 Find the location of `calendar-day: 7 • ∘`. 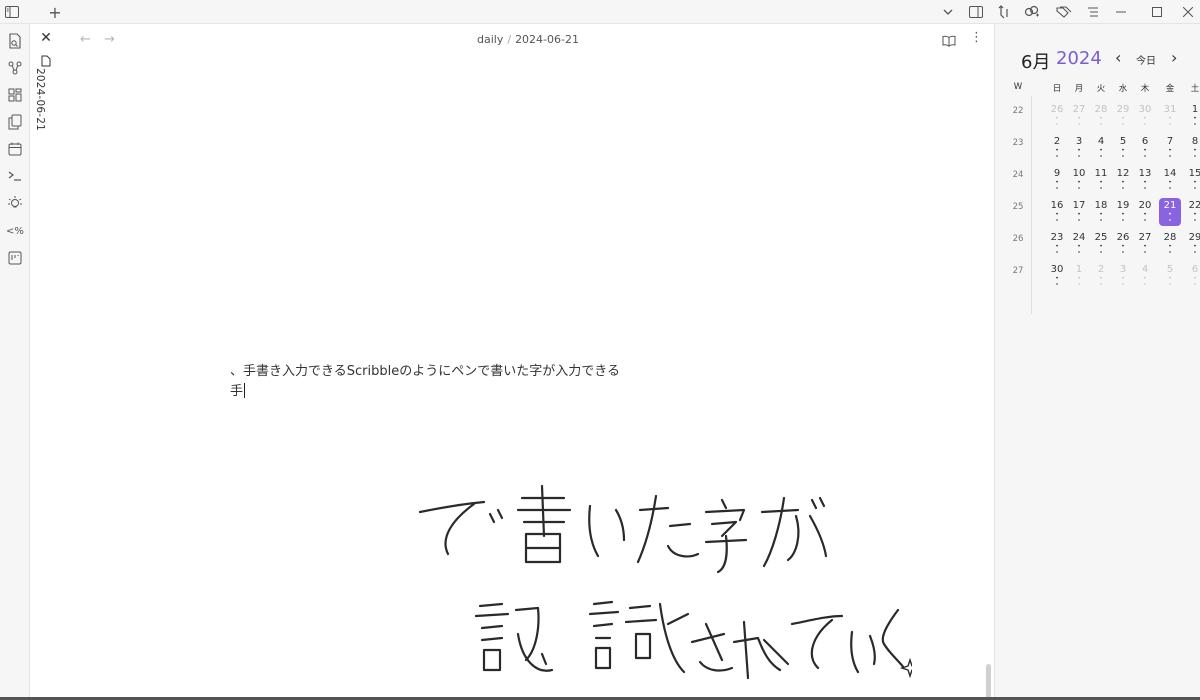

calendar-day: 7 • ∘ is located at coordinates (1170, 148).